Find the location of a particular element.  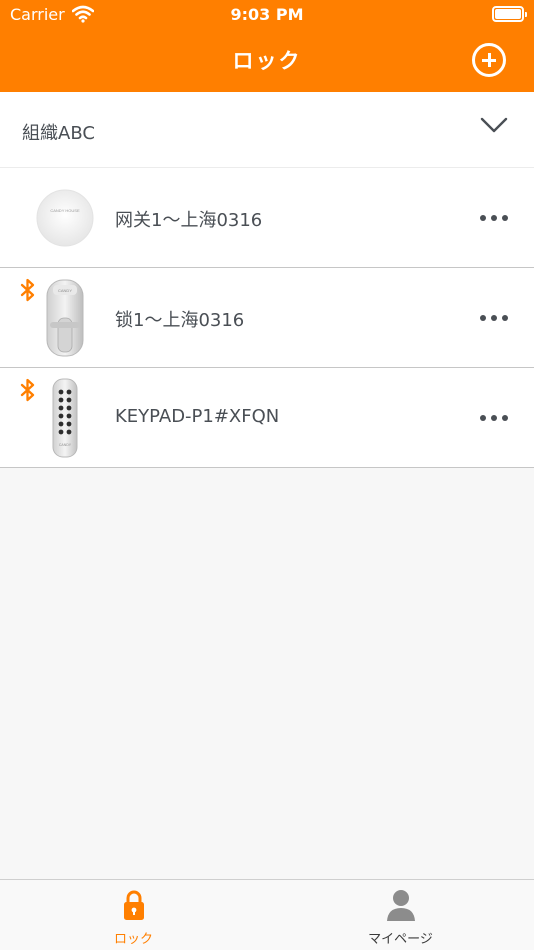

tab-bar: ロック マイページ is located at coordinates (267, 914).